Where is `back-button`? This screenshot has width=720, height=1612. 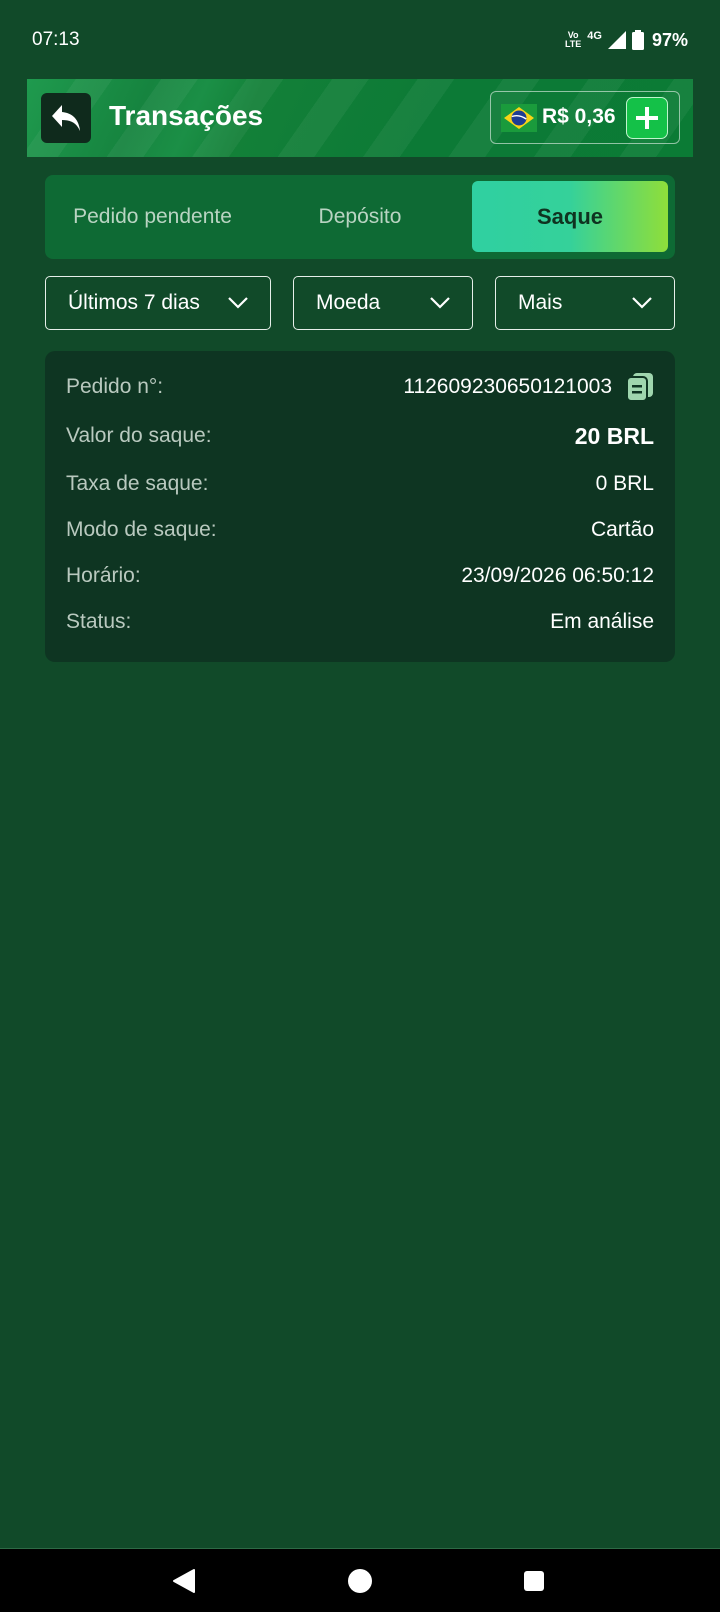
back-button is located at coordinates (66, 118).